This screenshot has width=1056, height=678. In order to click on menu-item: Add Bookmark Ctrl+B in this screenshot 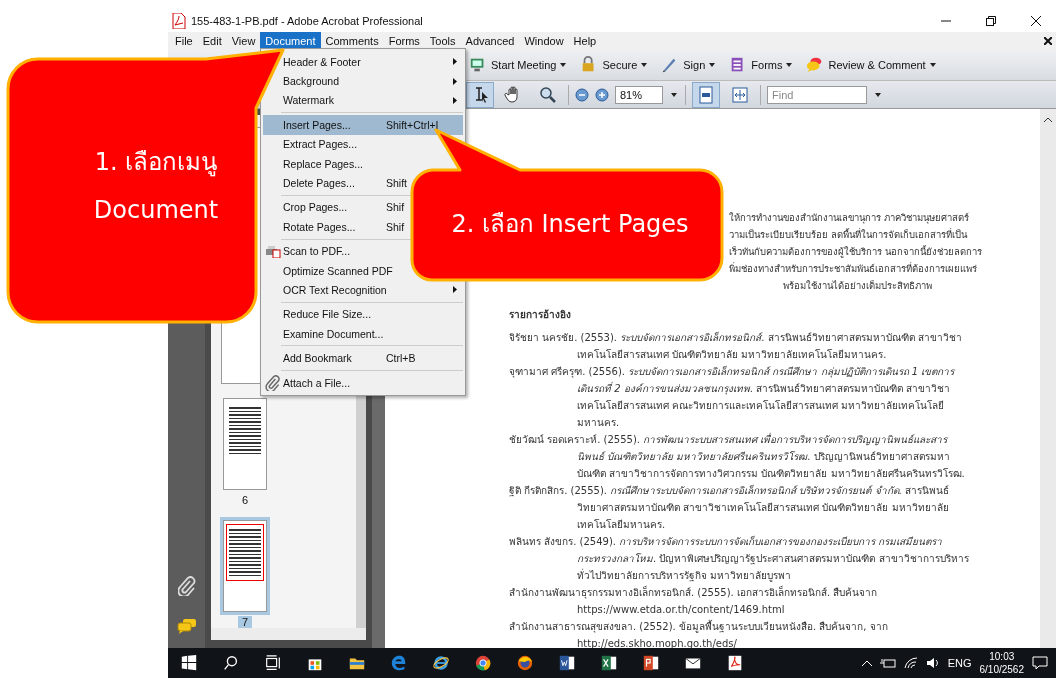, I will do `click(363, 358)`.